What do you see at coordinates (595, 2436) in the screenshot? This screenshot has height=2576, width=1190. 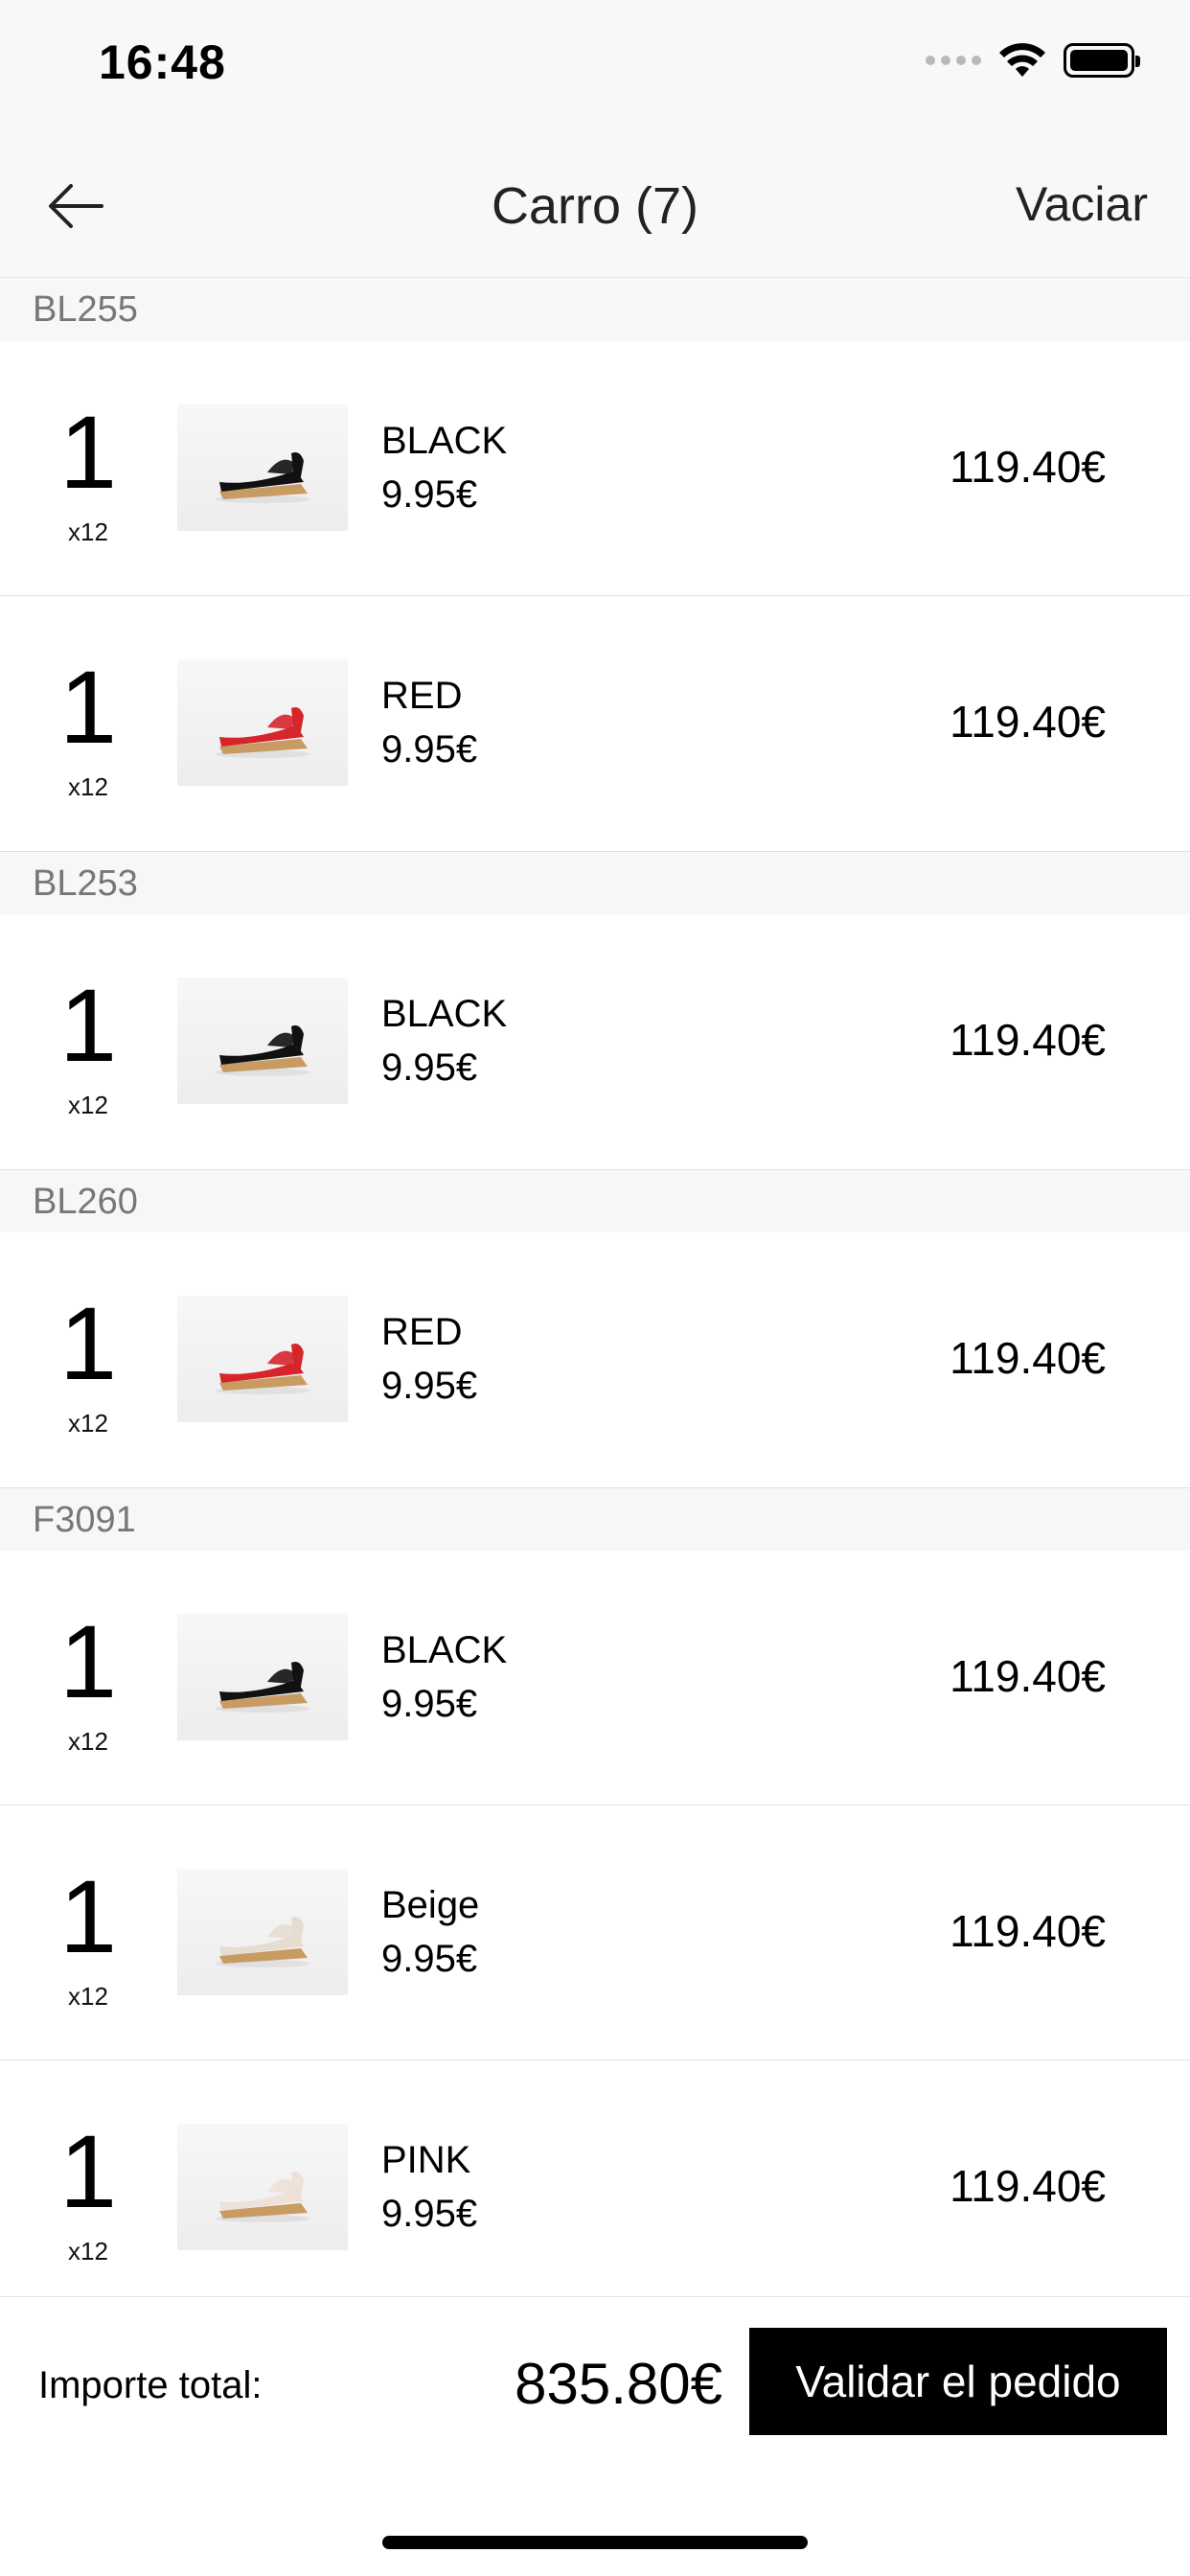 I see `footer: Importe total: 835.80€ Validar el pedido` at bounding box center [595, 2436].